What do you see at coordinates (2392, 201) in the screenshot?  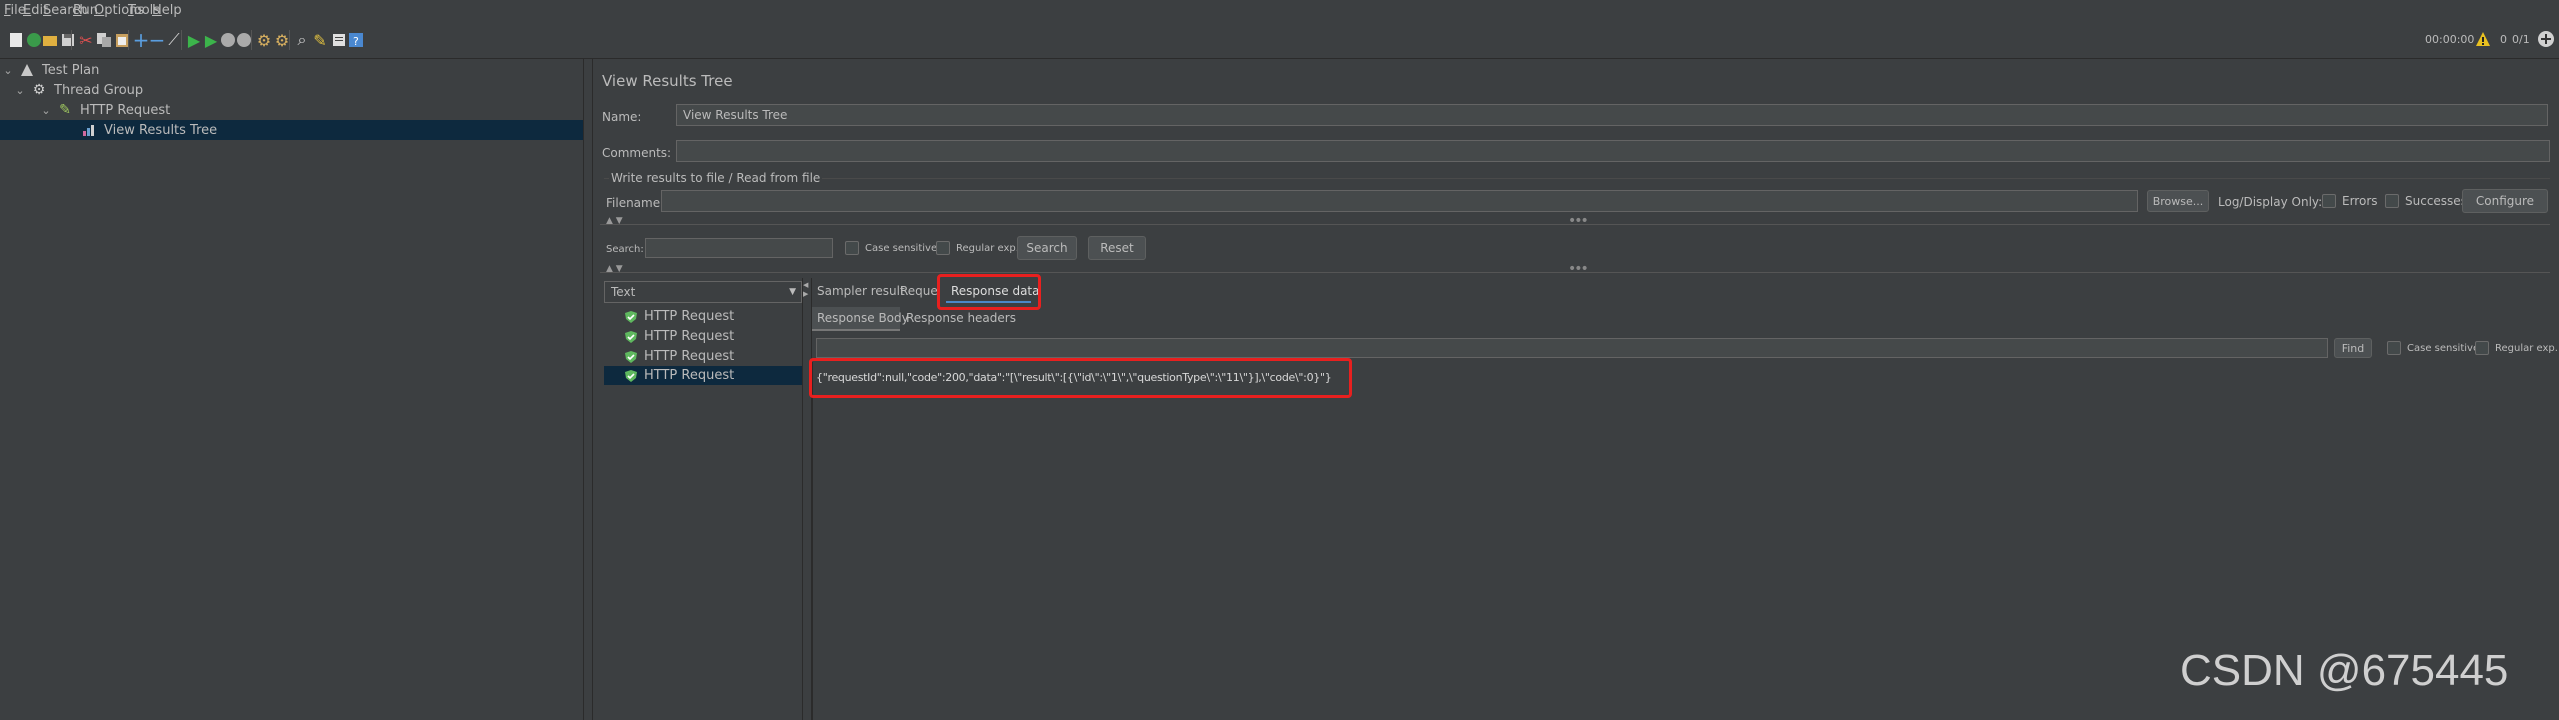 I see `successes-checkbox` at bounding box center [2392, 201].